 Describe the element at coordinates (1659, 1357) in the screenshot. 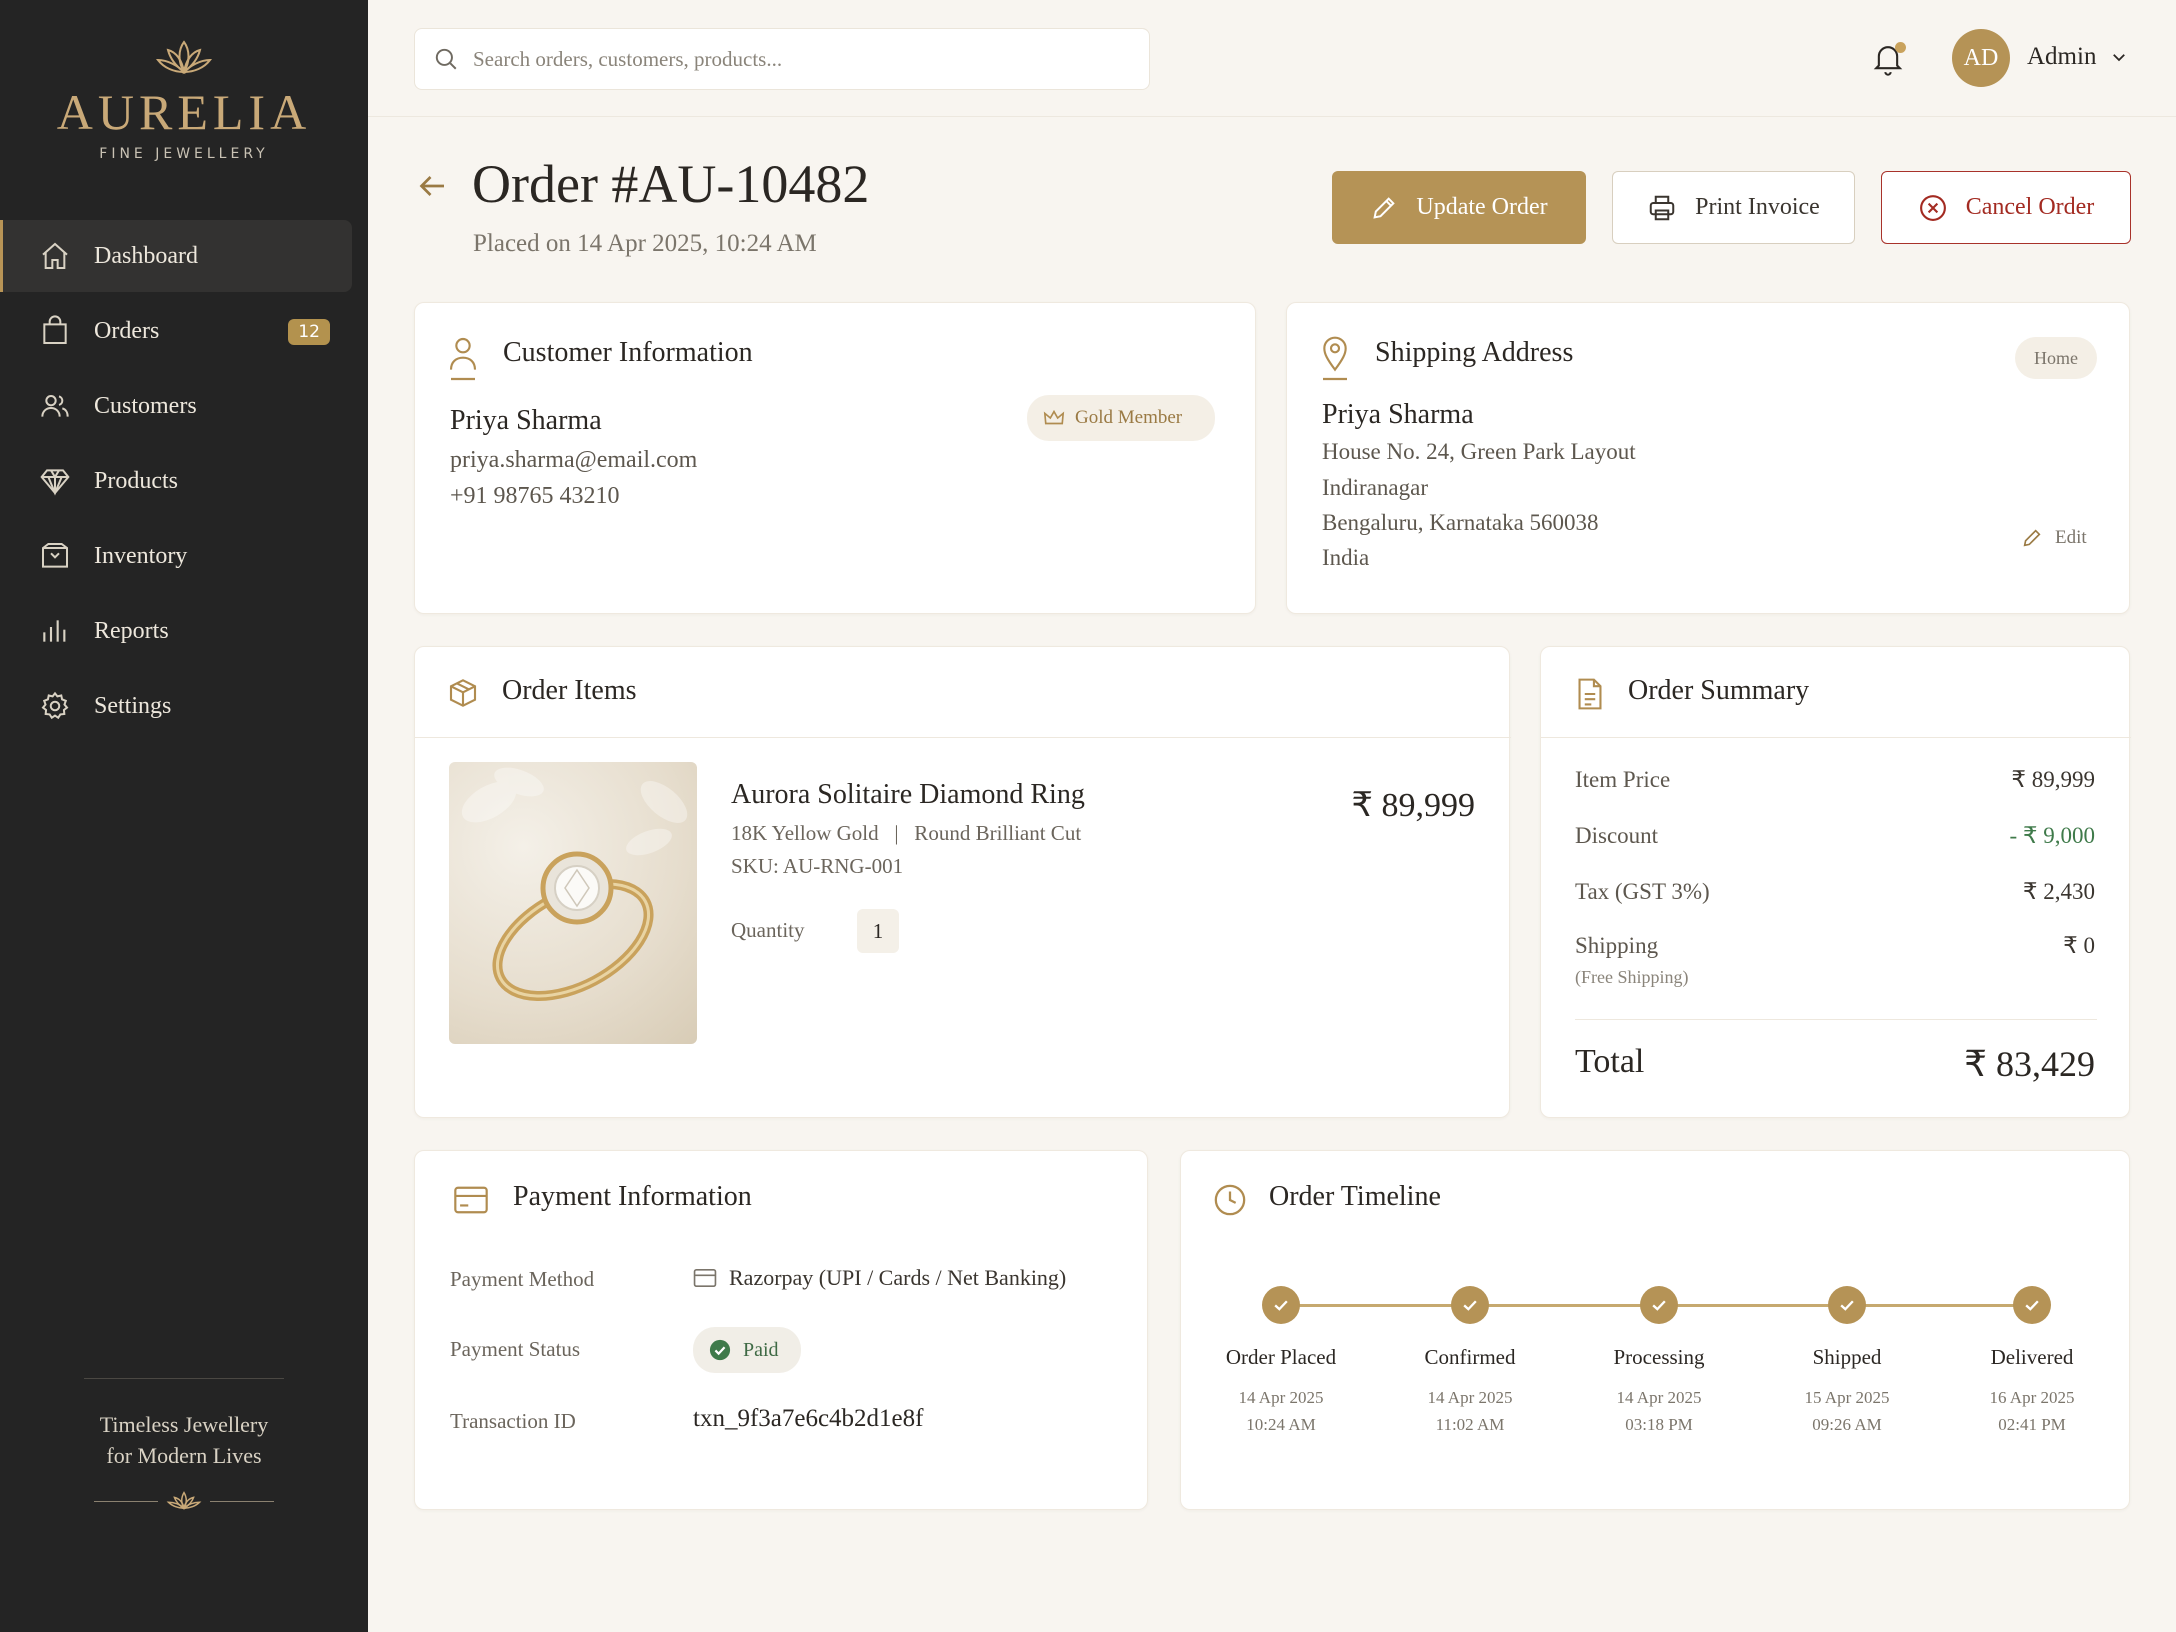

I see `step-label: Processing` at that location.